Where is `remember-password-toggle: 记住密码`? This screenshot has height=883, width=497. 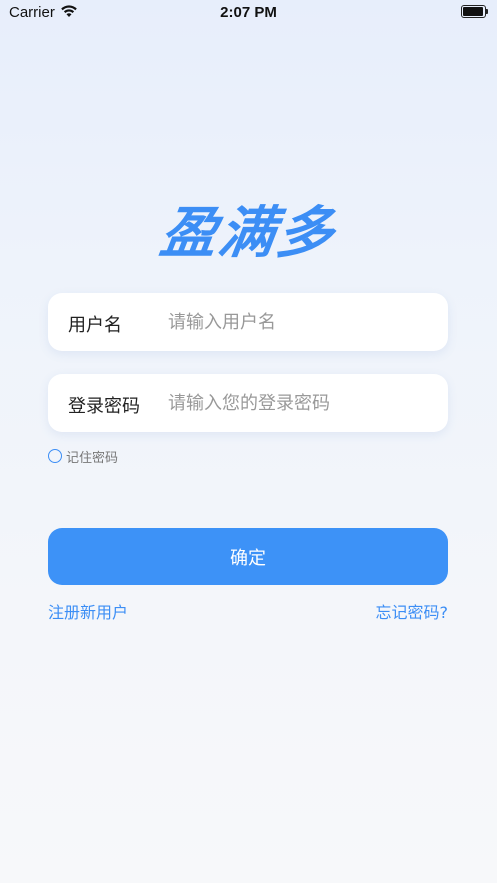 remember-password-toggle: 记住密码 is located at coordinates (83, 456).